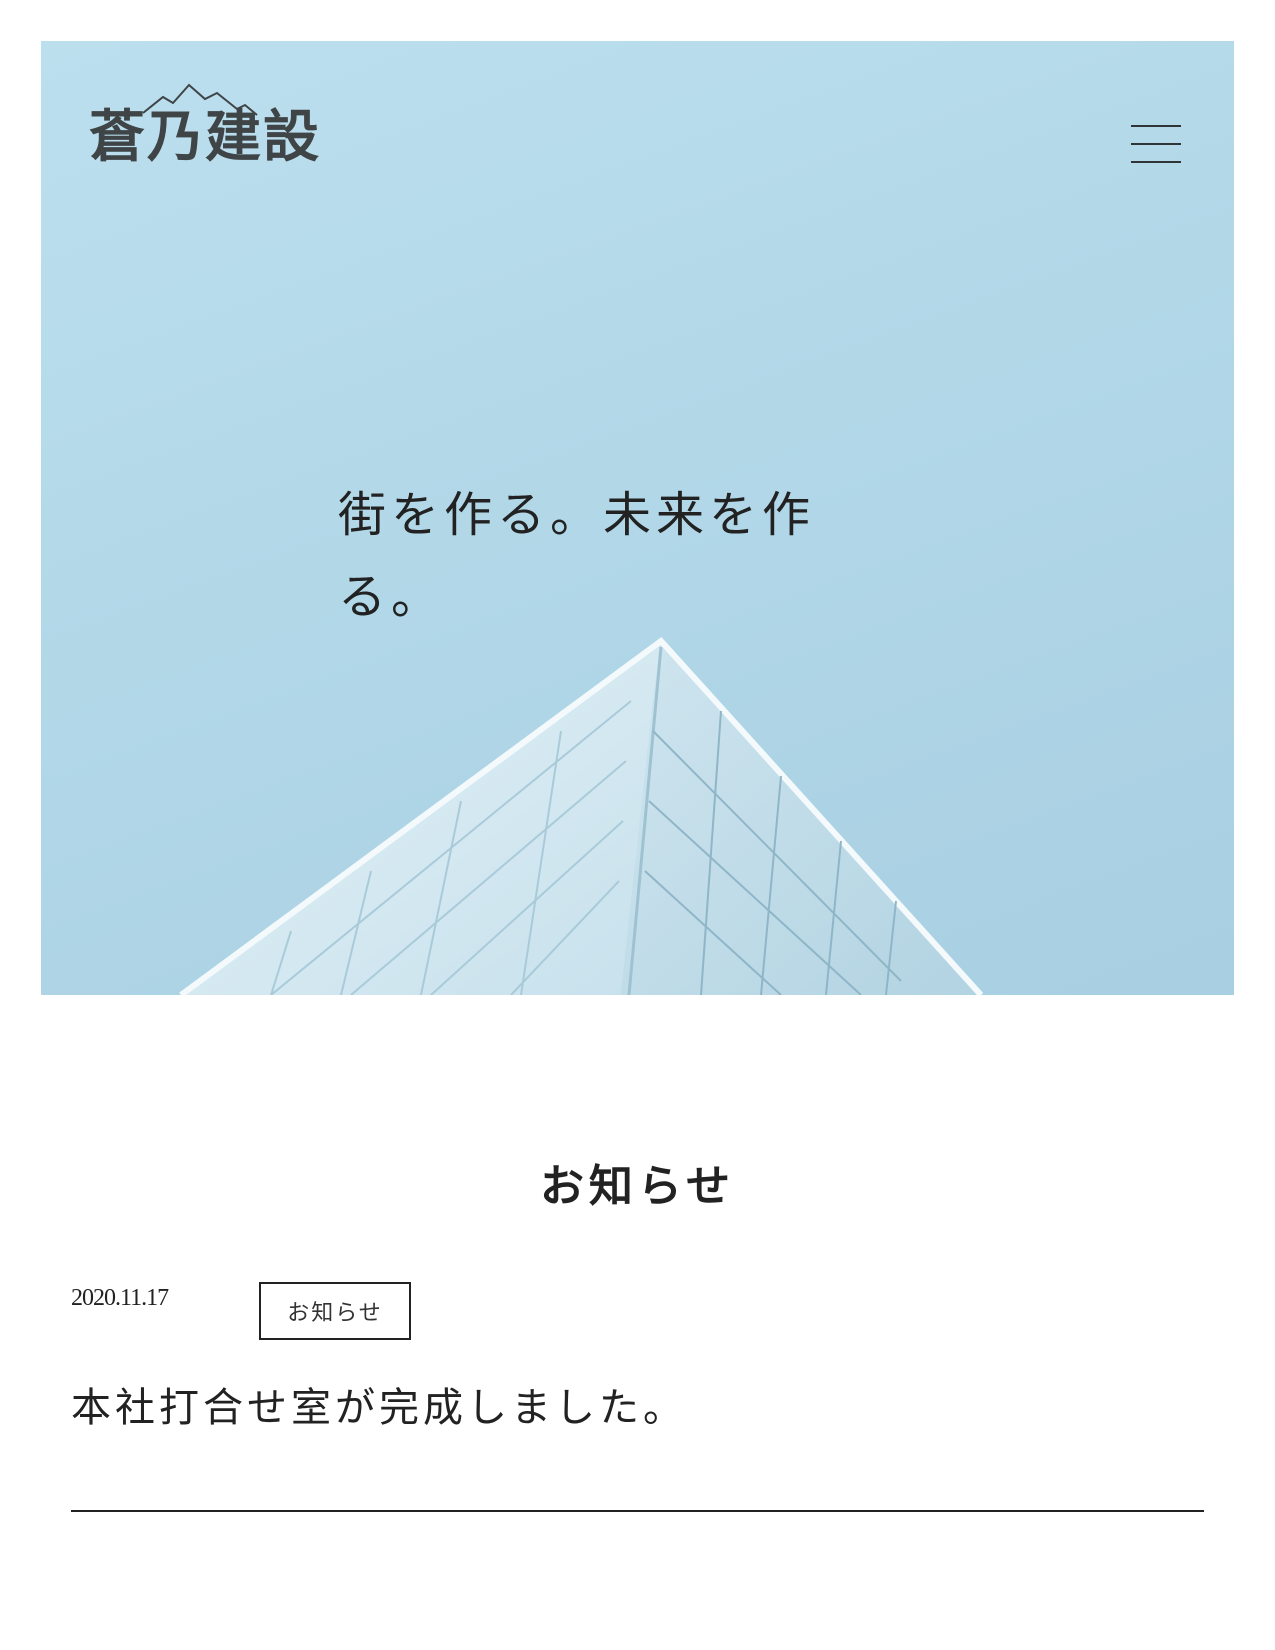 The image size is (1275, 1650). I want to click on menu-bar-bottom, so click(1156, 162).